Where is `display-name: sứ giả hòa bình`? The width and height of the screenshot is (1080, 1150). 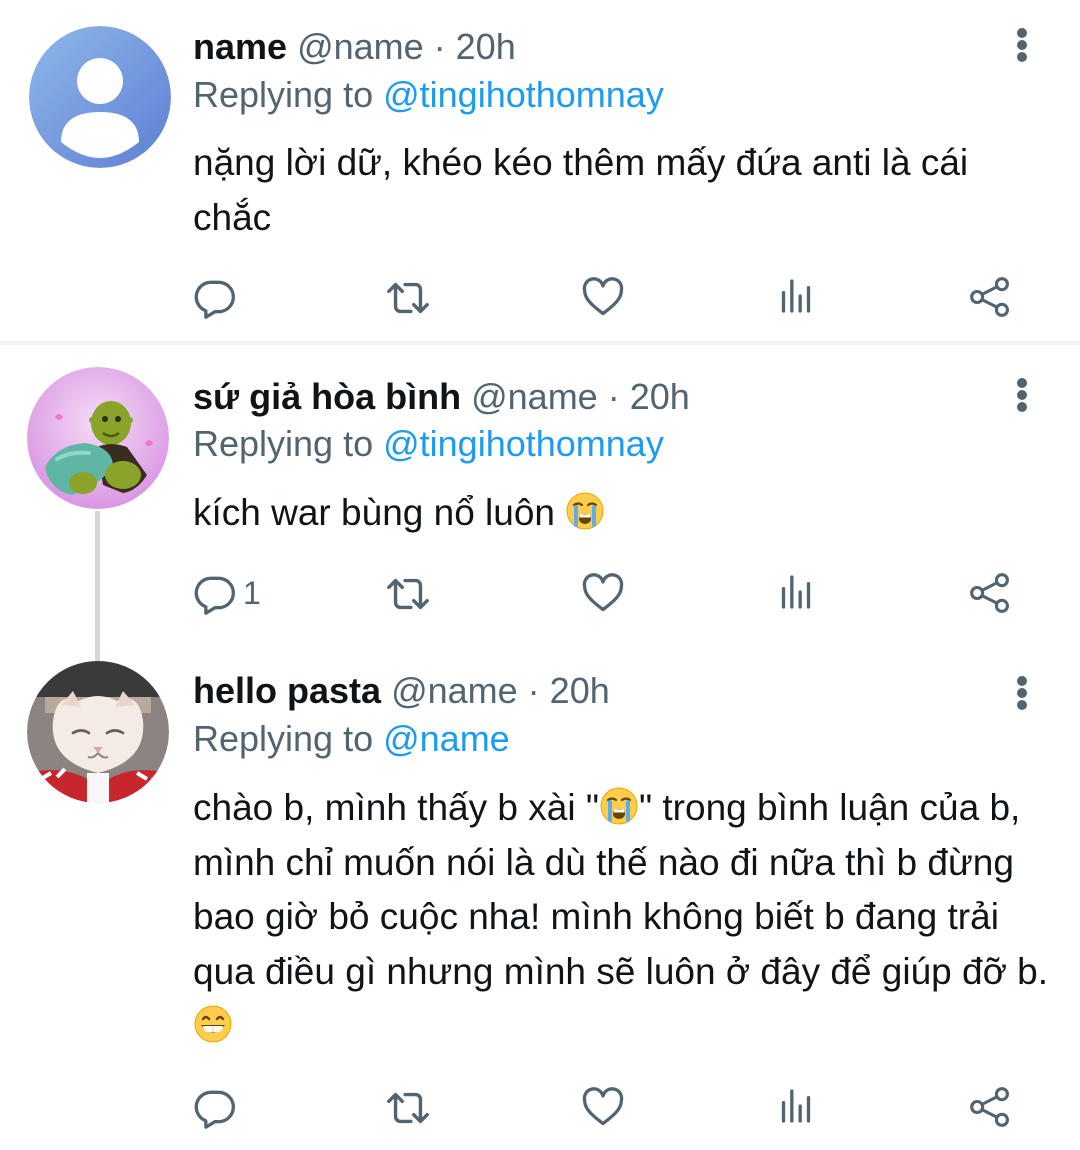
display-name: sứ giả hòa bình is located at coordinates (327, 396).